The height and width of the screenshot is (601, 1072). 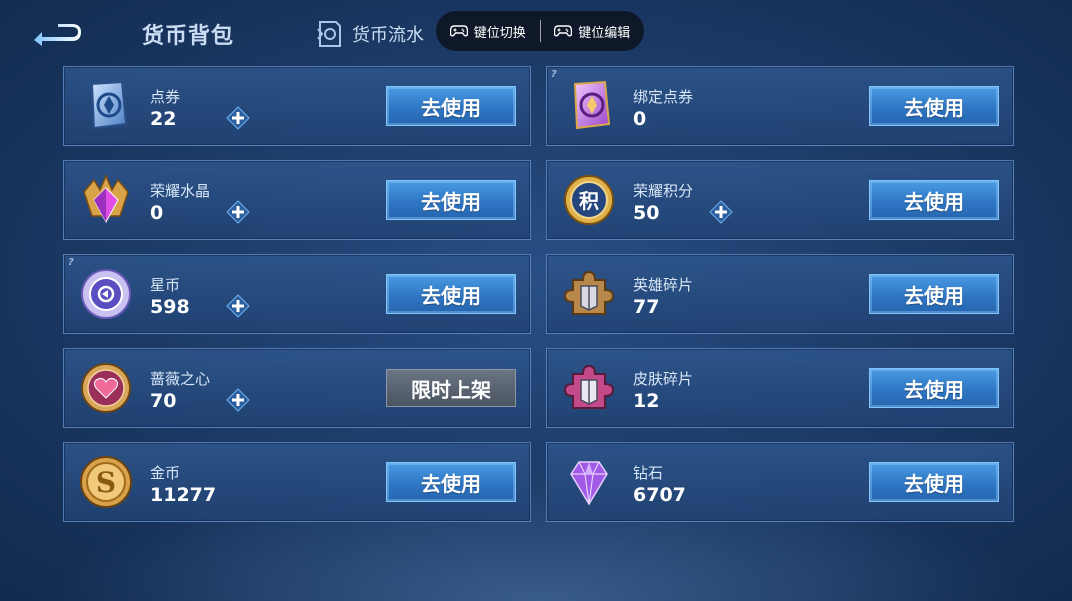 I want to click on currency-name: 英雄碎片, so click(x=663, y=285).